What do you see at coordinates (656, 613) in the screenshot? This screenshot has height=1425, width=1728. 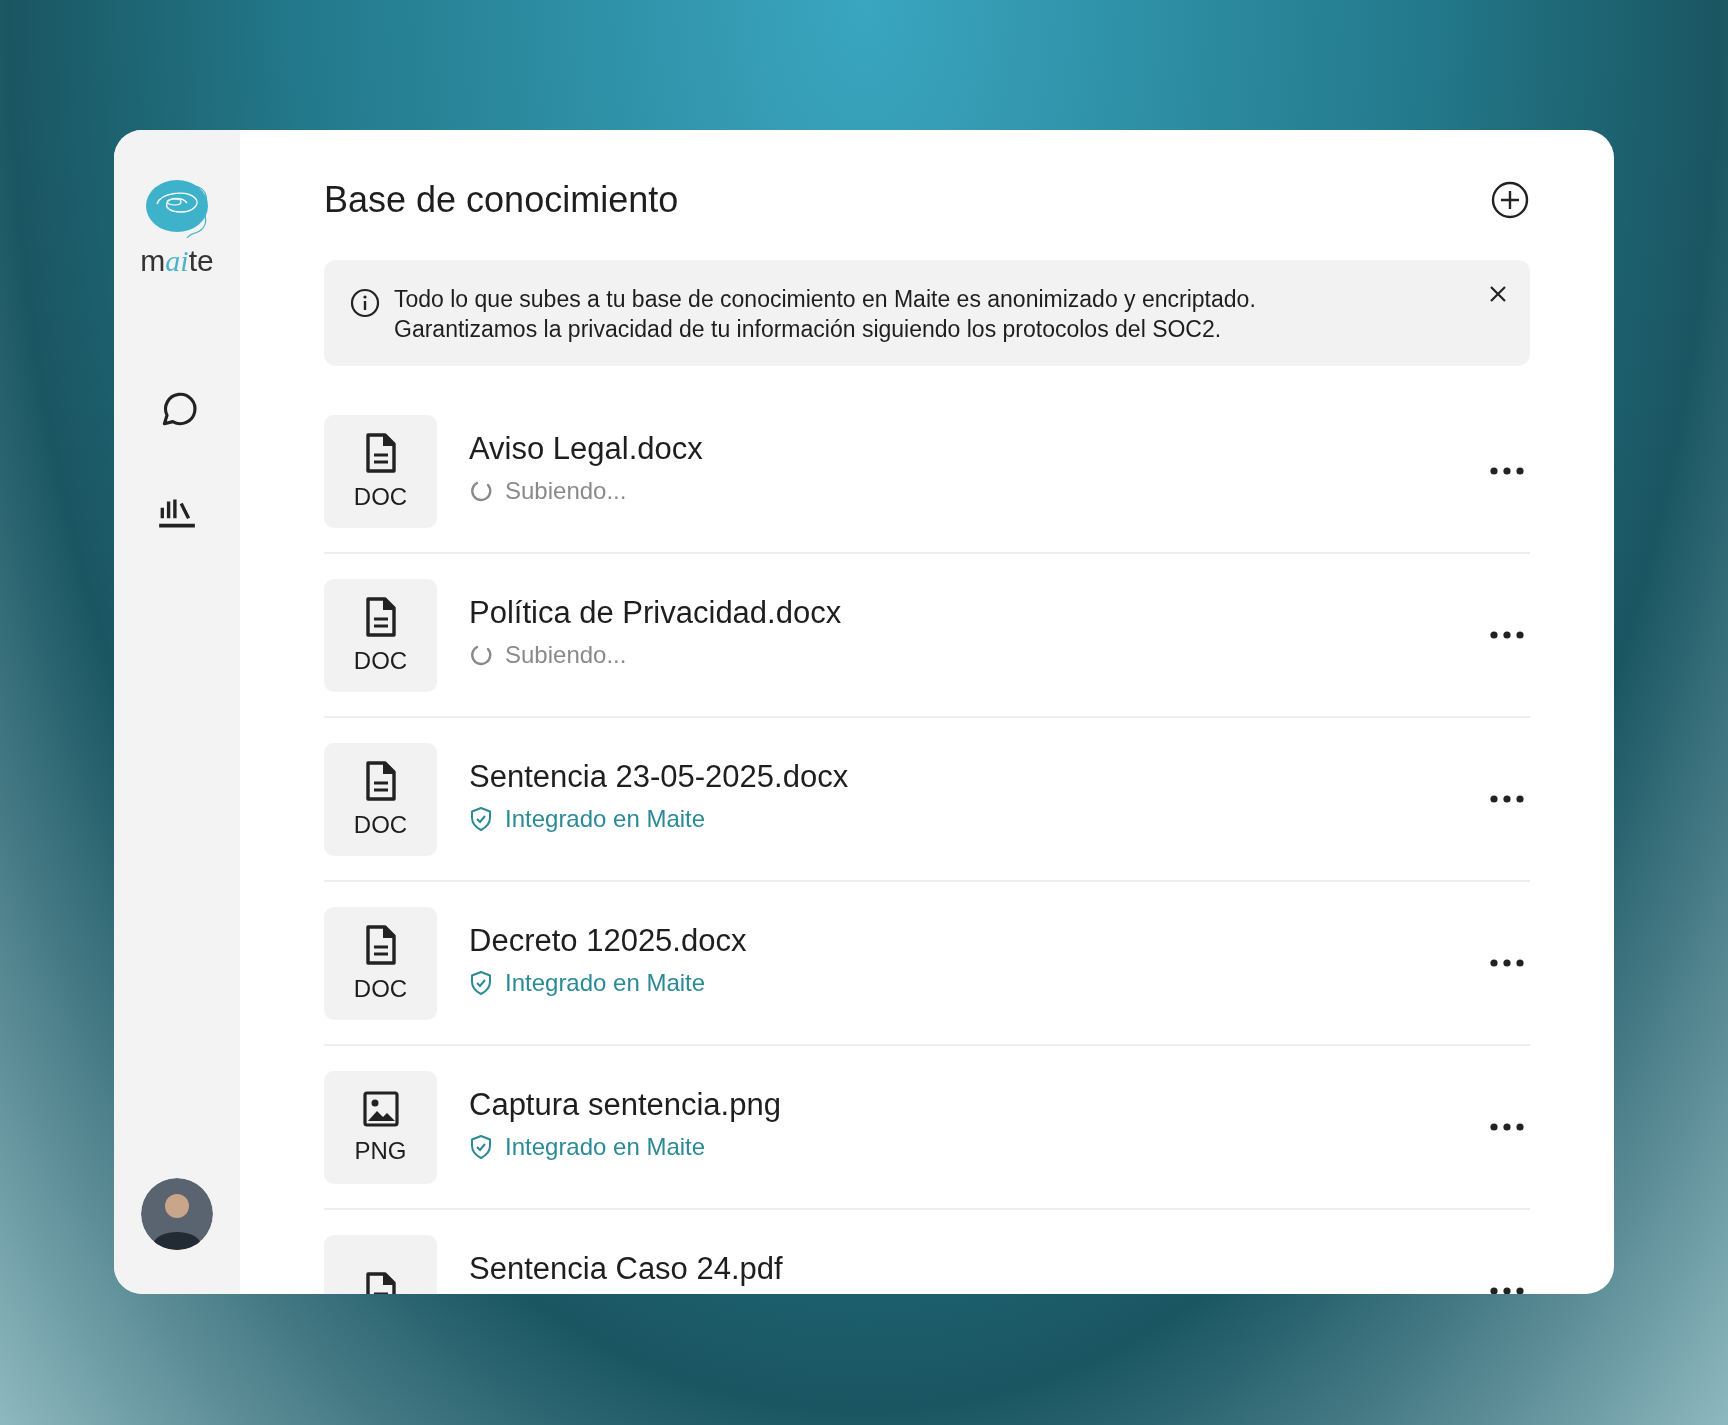 I see `file-name: Política de Privacidad.docx` at bounding box center [656, 613].